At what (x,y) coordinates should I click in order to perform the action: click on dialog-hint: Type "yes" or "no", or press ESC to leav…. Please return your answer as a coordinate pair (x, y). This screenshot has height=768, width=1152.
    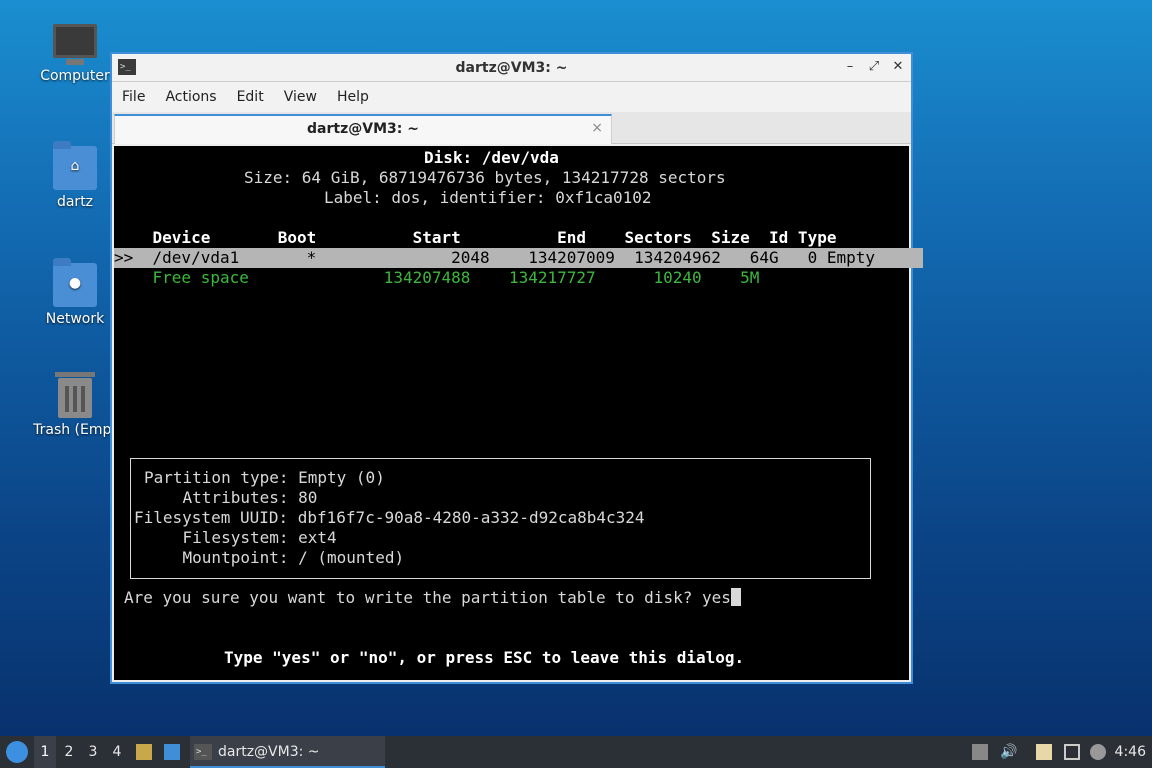
    Looking at the image, I should click on (484, 657).